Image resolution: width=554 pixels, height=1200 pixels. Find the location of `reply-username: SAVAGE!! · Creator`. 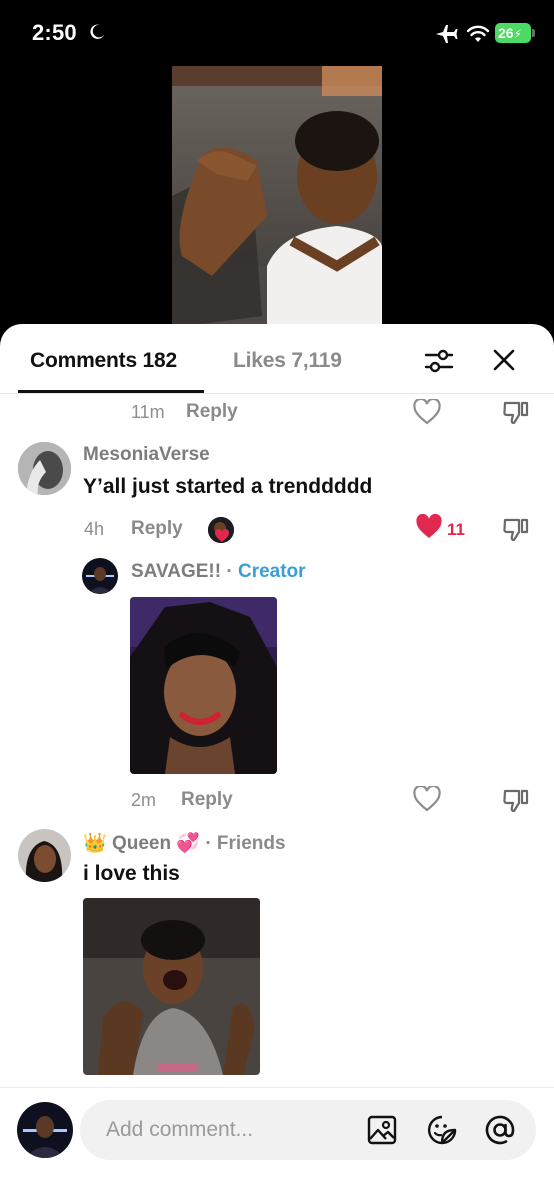

reply-username: SAVAGE!! · Creator is located at coordinates (218, 572).